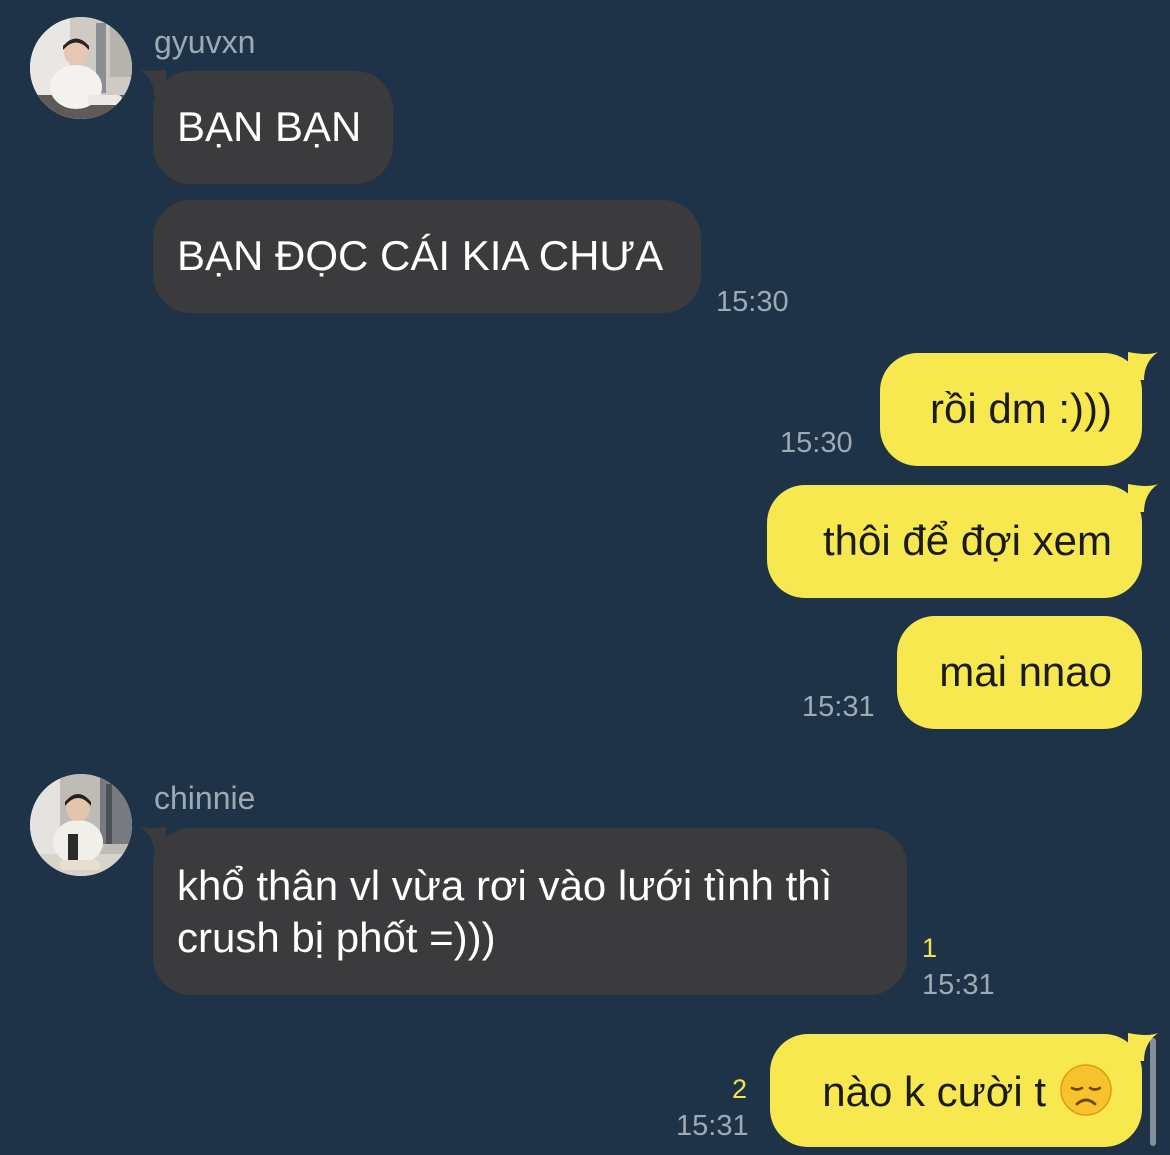 The width and height of the screenshot is (1170, 1155). I want to click on sender-name: chinnie, so click(205, 798).